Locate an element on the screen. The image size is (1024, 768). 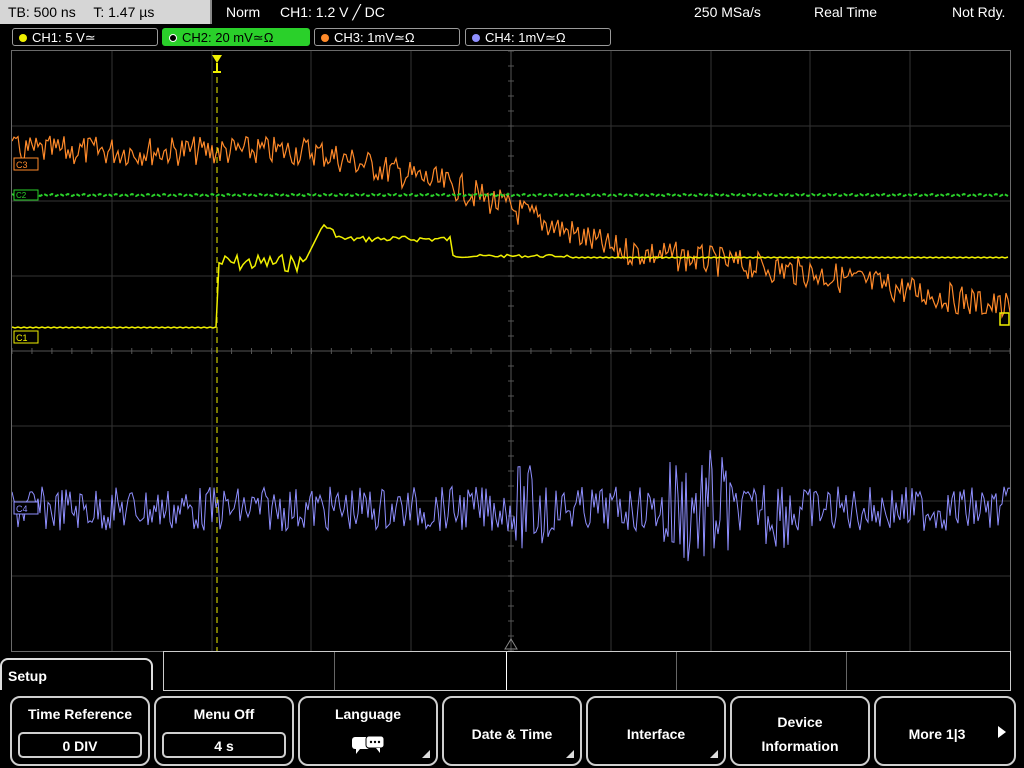
channel-tab-label: CH4: 1mV≃Ω is located at coordinates (525, 37).